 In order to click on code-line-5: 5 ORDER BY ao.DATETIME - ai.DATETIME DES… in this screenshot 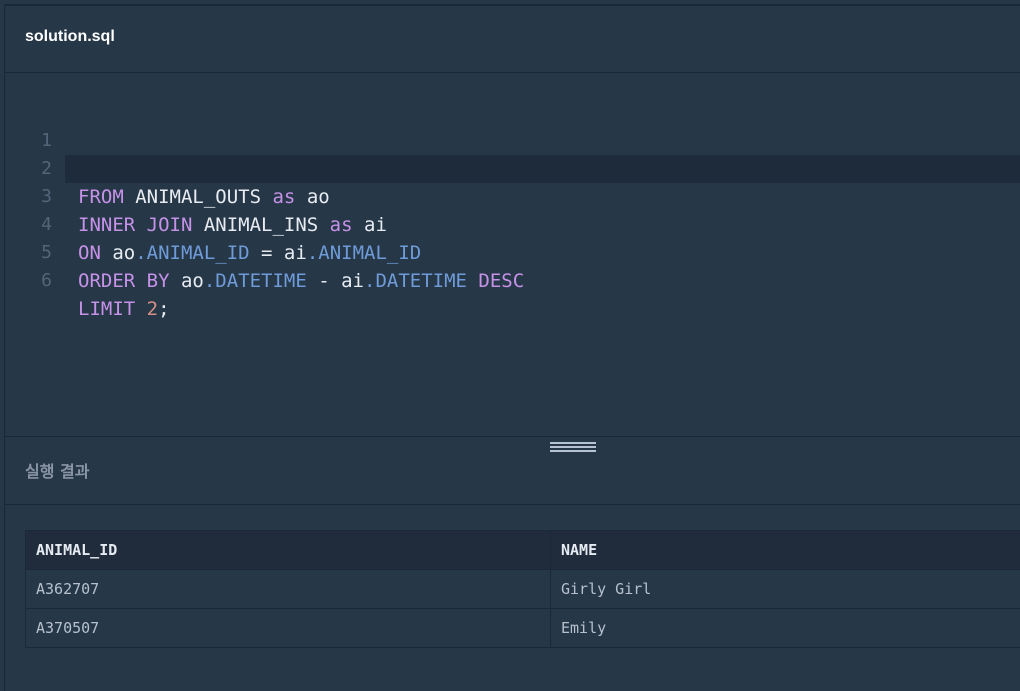, I will do `click(512, 251)`.